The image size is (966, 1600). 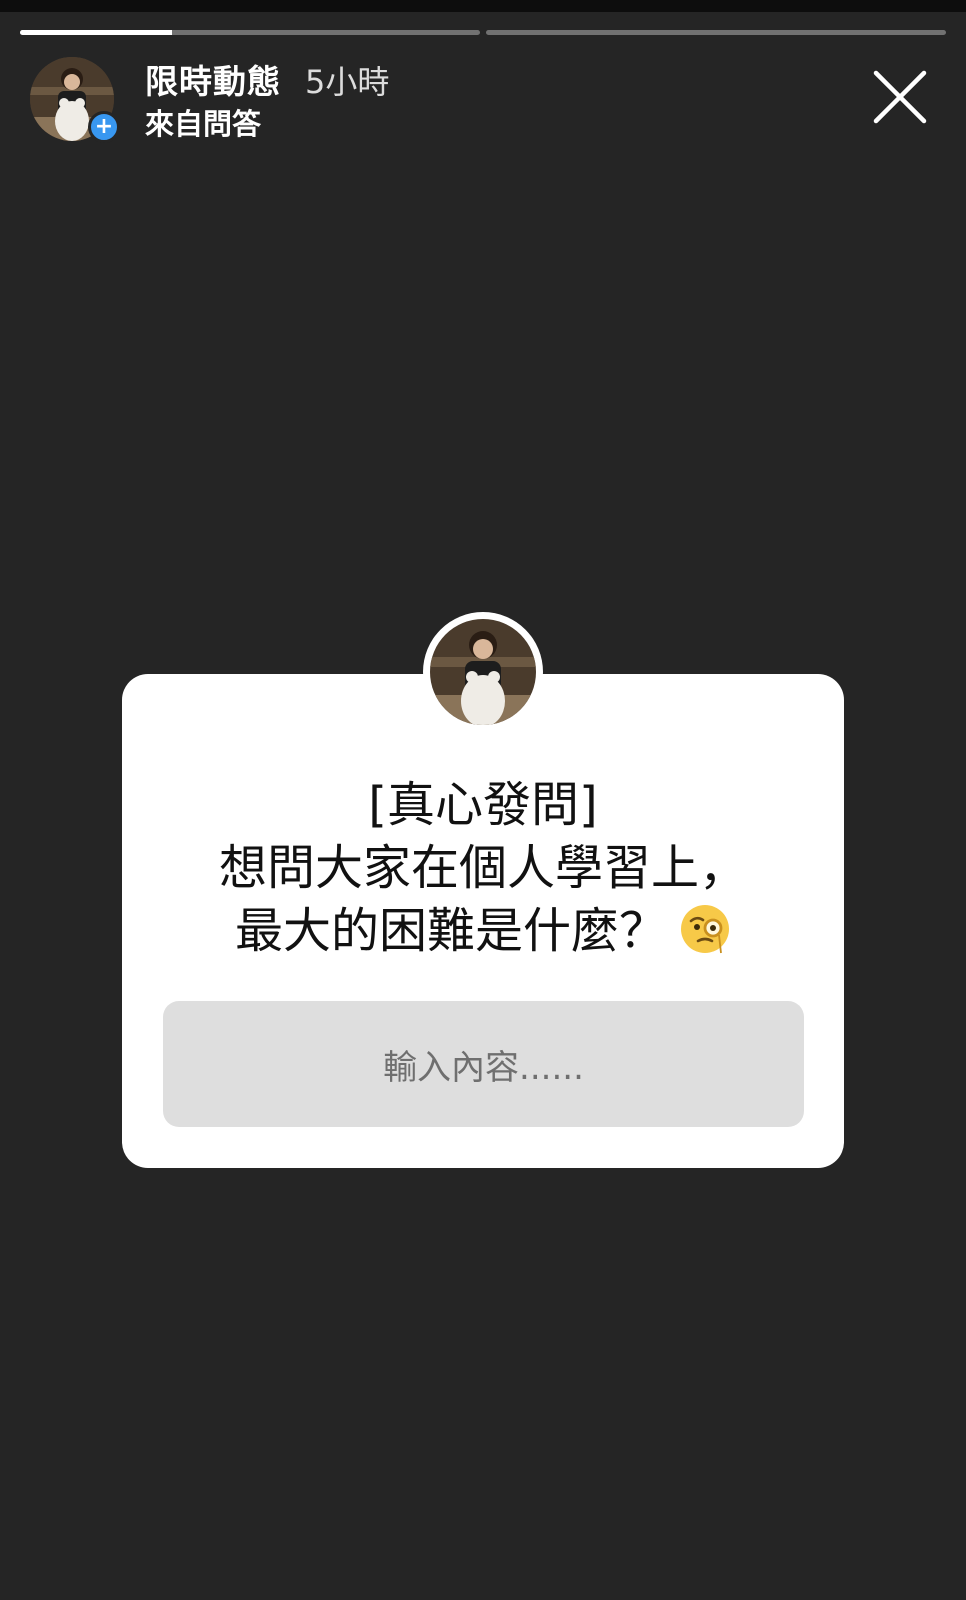 What do you see at coordinates (483, 32) in the screenshot?
I see `story-progress` at bounding box center [483, 32].